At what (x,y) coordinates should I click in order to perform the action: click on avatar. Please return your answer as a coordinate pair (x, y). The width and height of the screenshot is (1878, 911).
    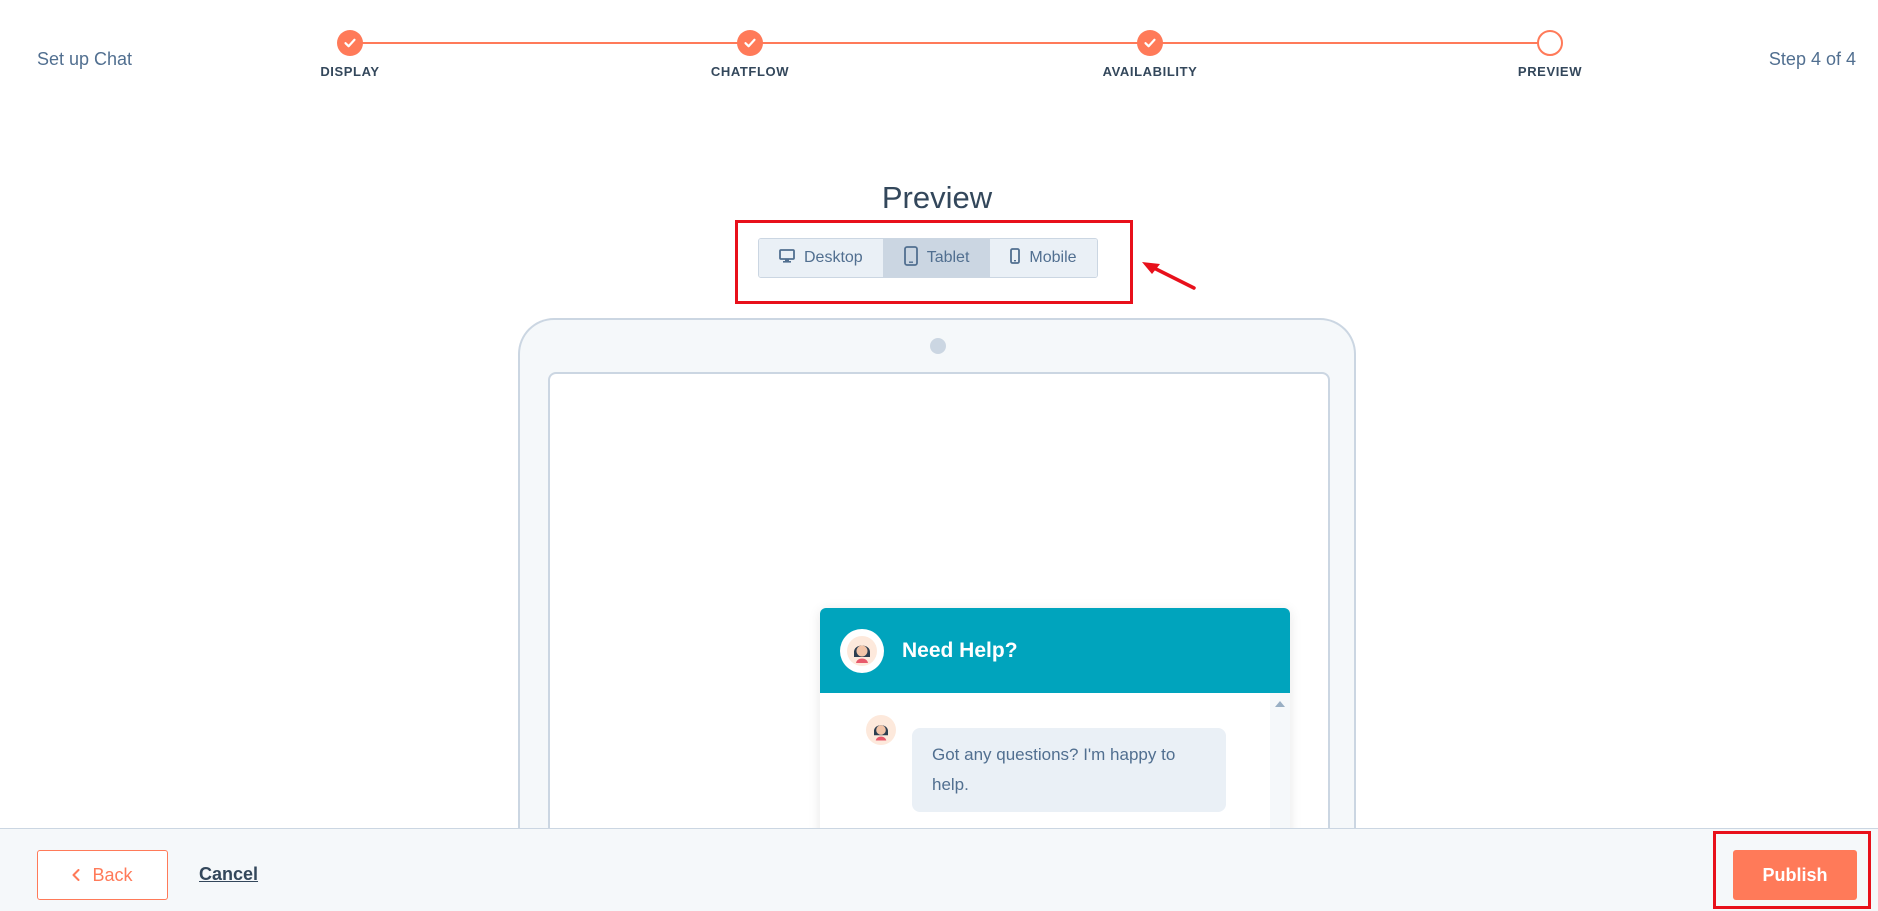
    Looking at the image, I should click on (862, 650).